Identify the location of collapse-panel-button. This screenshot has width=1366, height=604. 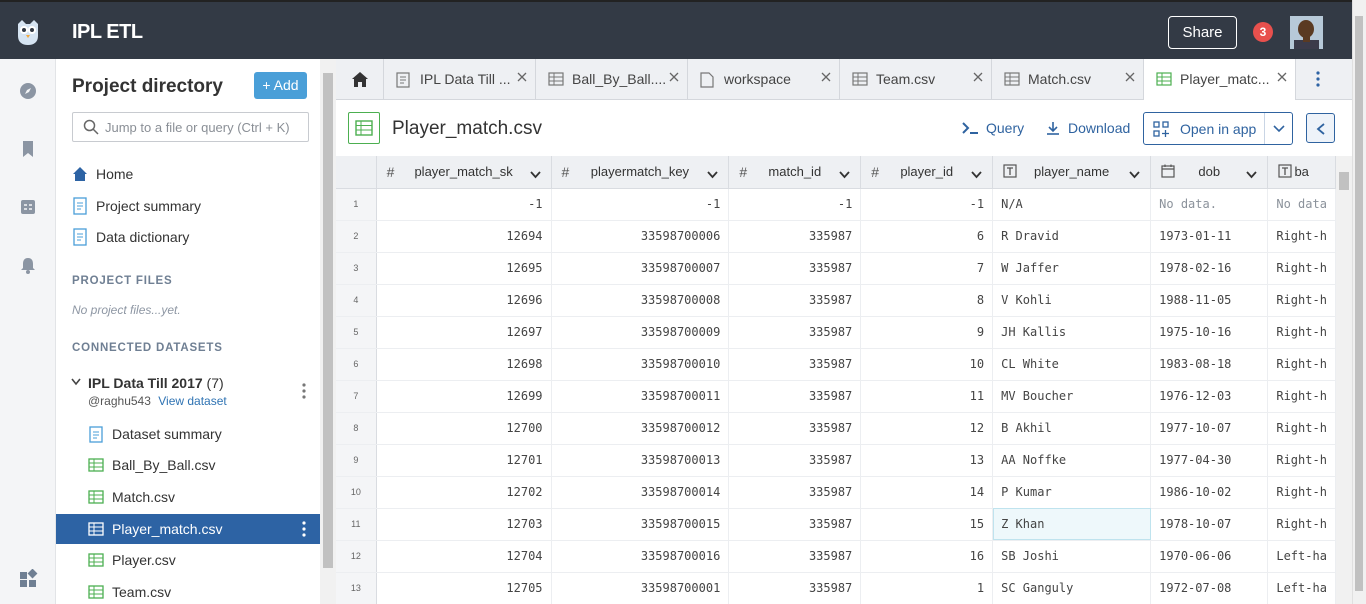
(1320, 128).